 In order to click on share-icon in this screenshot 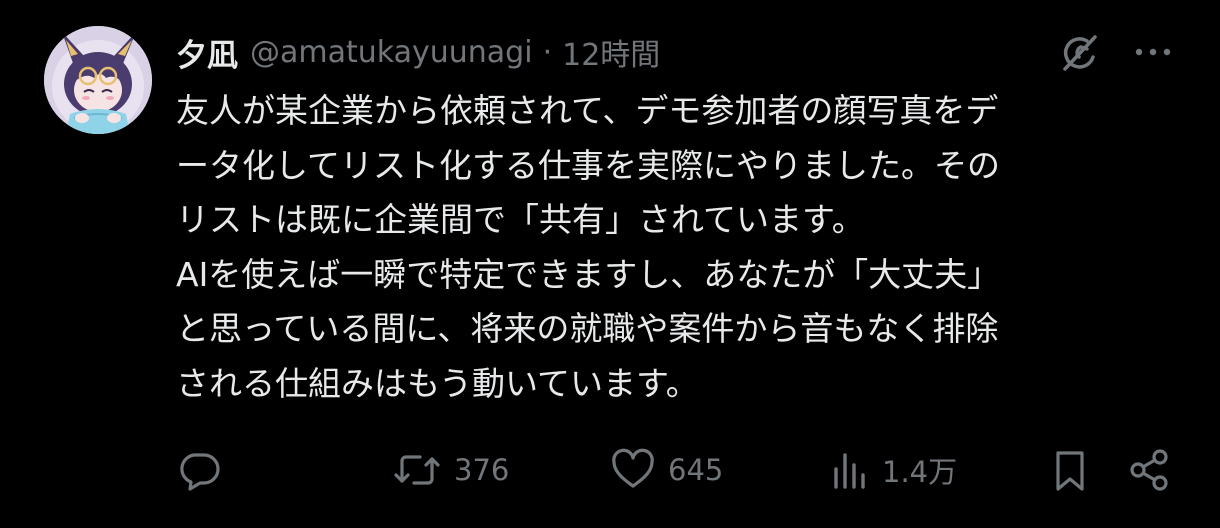, I will do `click(1149, 470)`.